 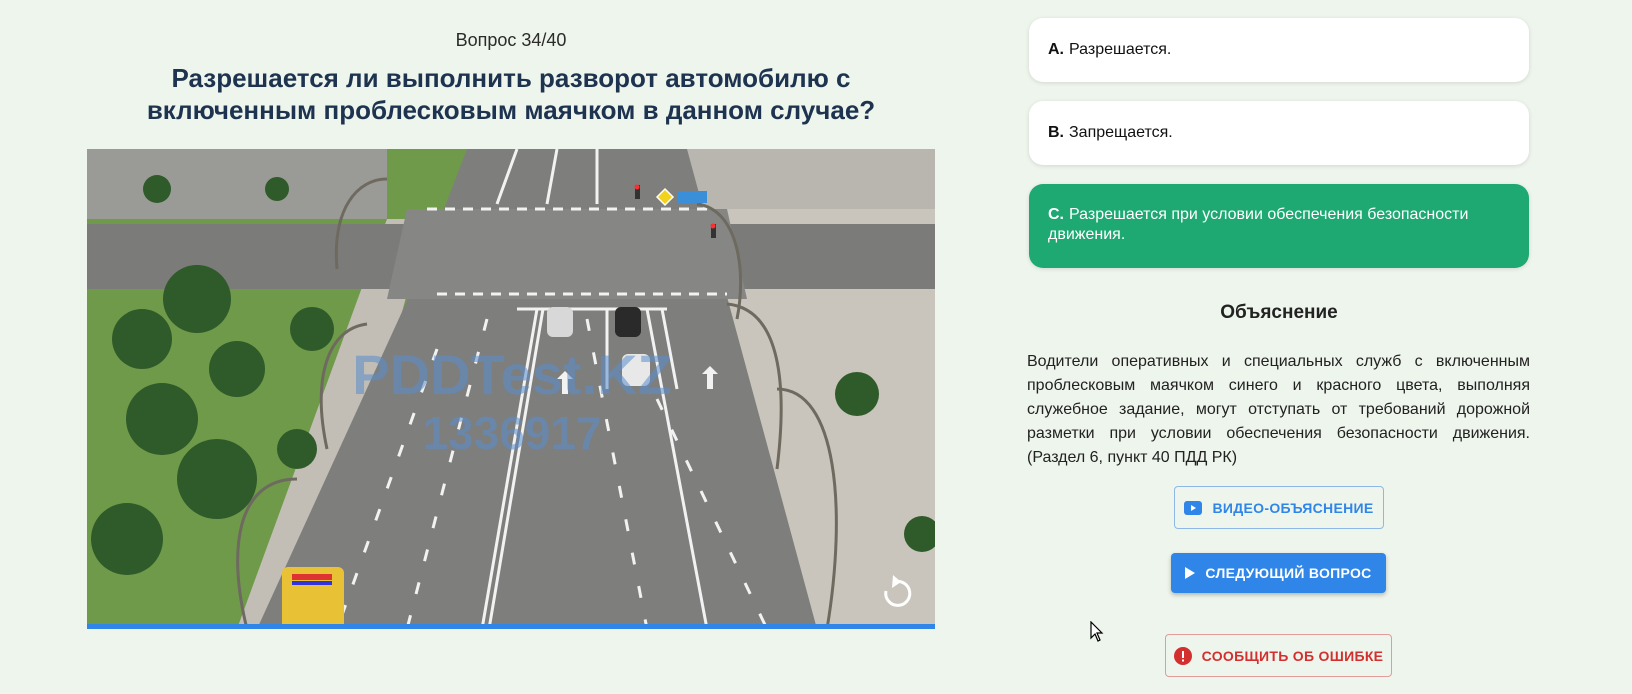 What do you see at coordinates (1288, 573) in the screenshot?
I see `next-question-label: СЛЕДУЮЩИЙ ВОПРОС` at bounding box center [1288, 573].